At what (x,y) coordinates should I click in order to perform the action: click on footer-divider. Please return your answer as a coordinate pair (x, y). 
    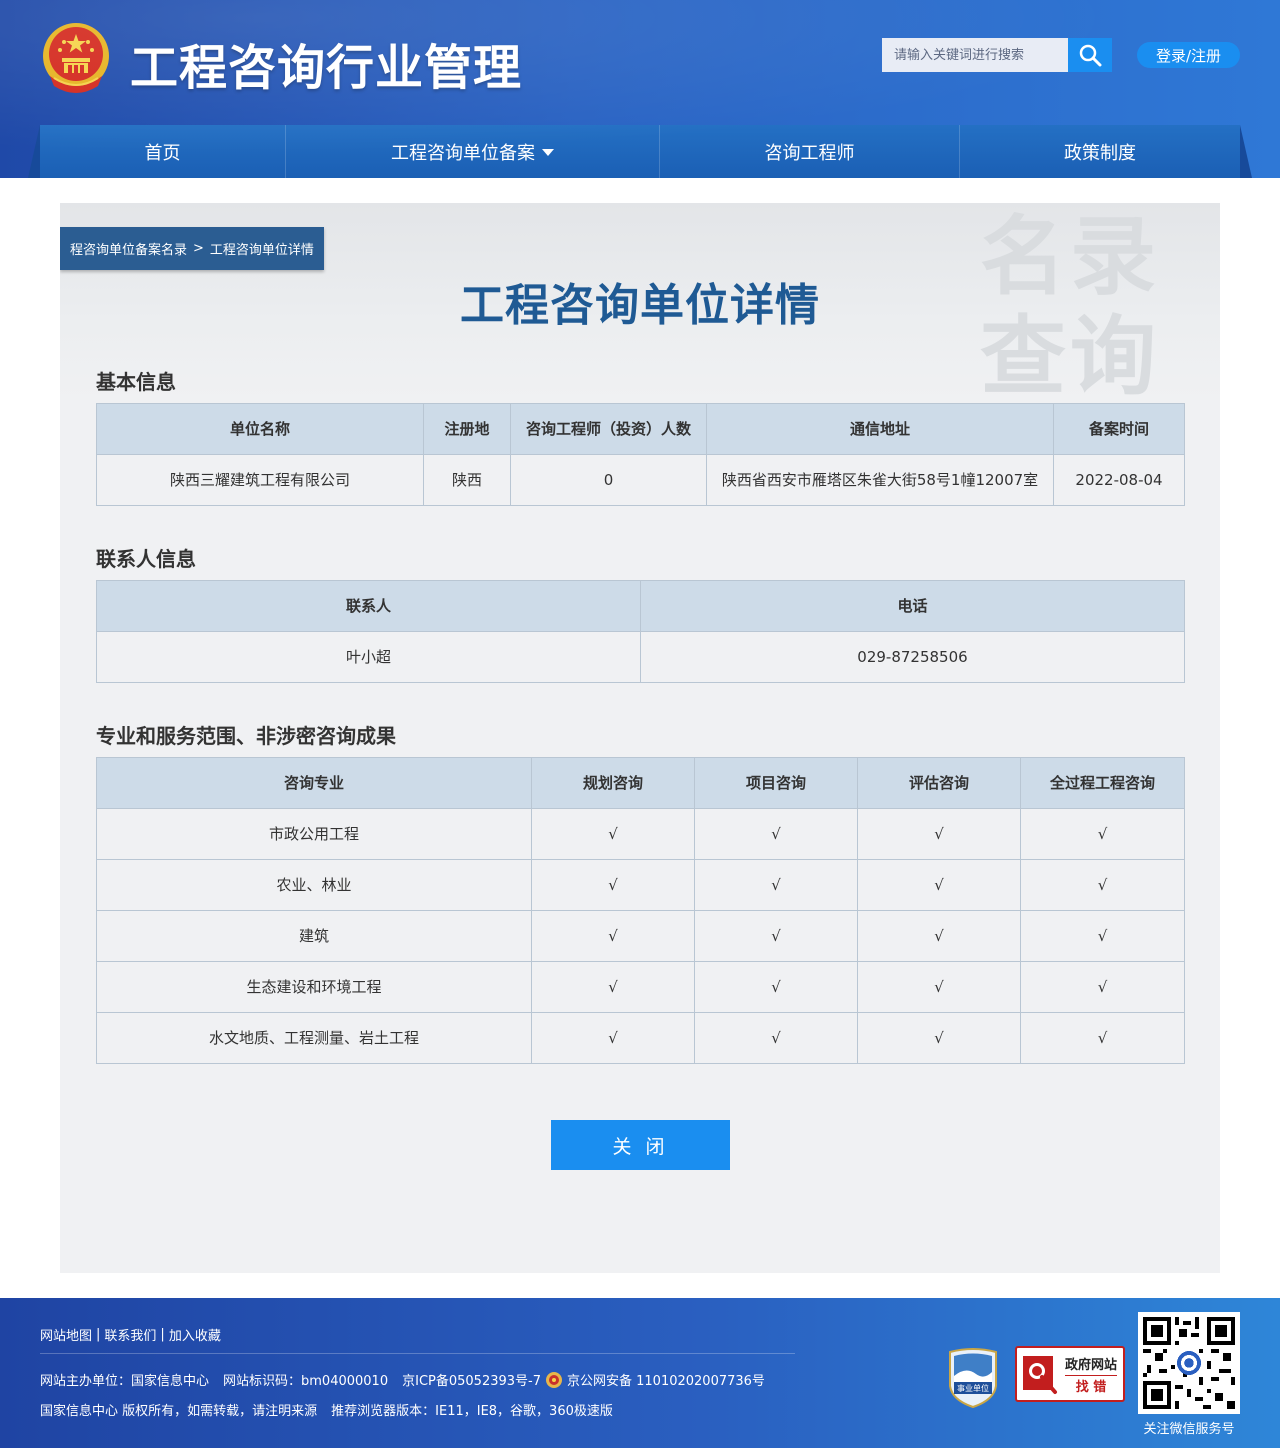
    Looking at the image, I should click on (417, 1353).